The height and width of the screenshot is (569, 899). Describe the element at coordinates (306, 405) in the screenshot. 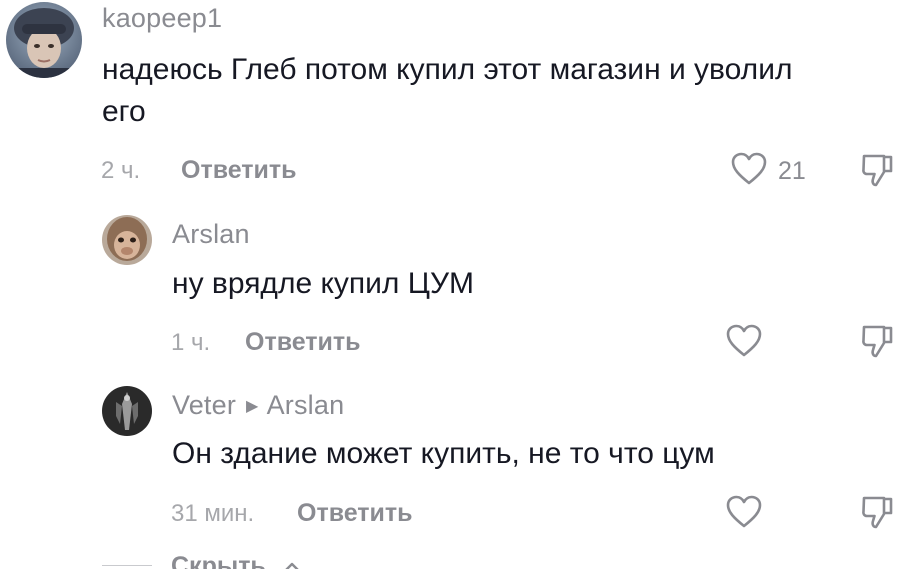

I see `reply-to-username: Arslan` at that location.